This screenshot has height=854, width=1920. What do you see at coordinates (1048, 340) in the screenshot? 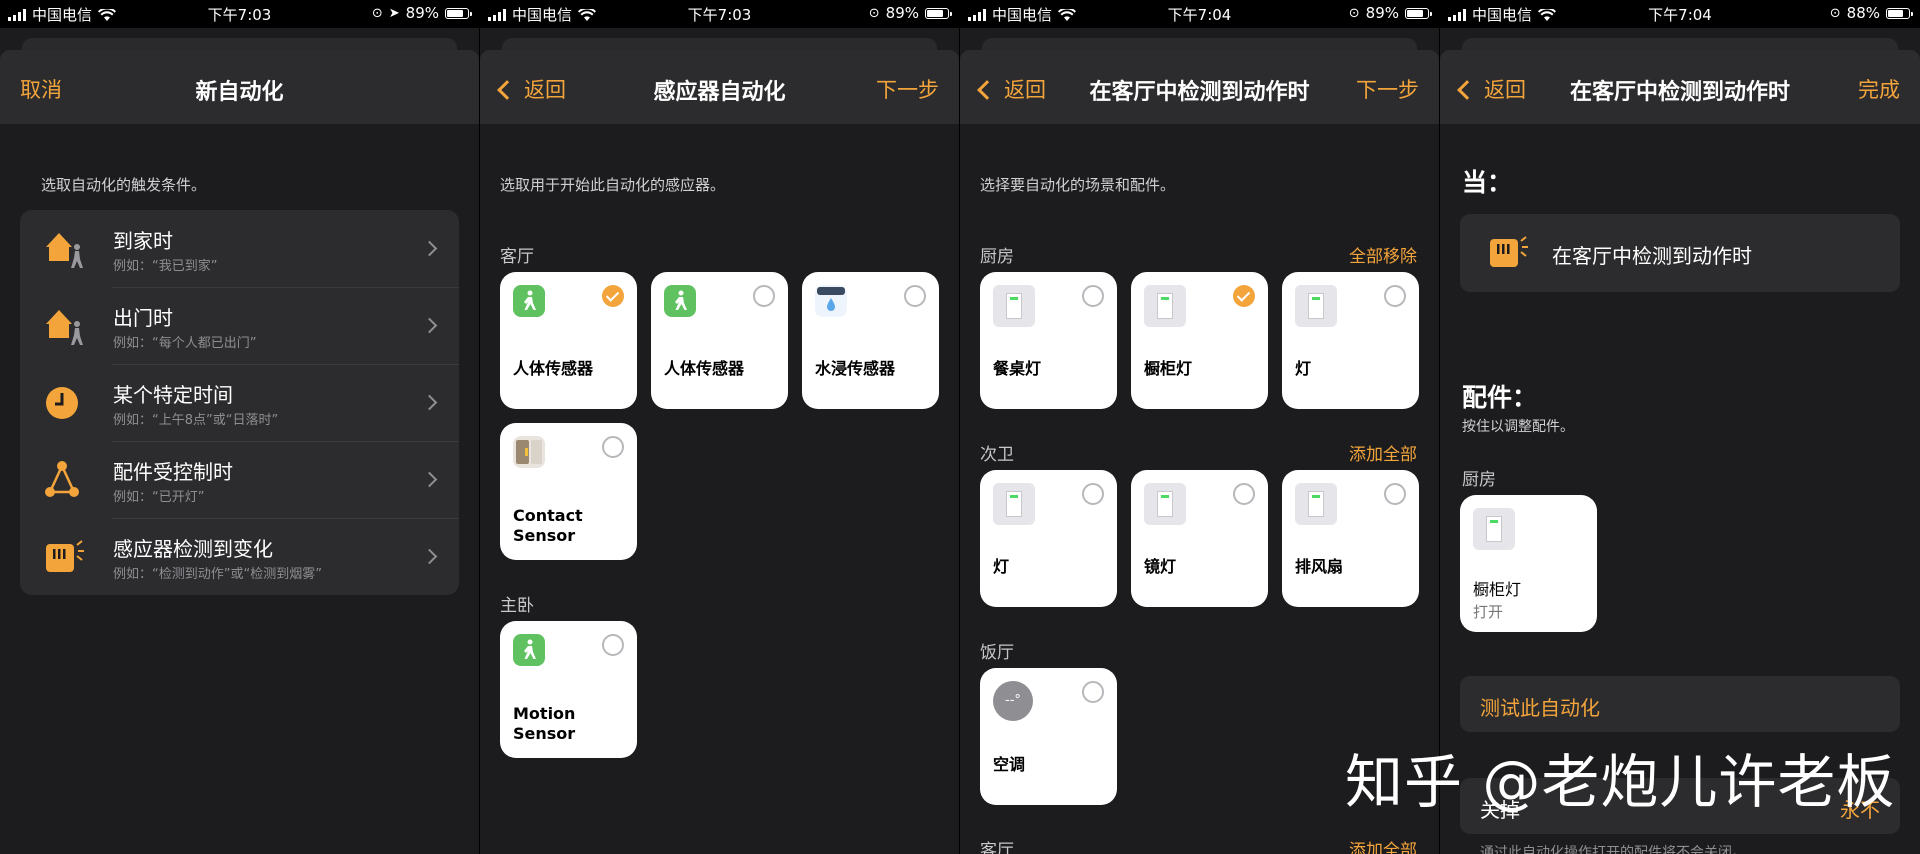
I see `accessory-tile: 餐桌灯` at bounding box center [1048, 340].